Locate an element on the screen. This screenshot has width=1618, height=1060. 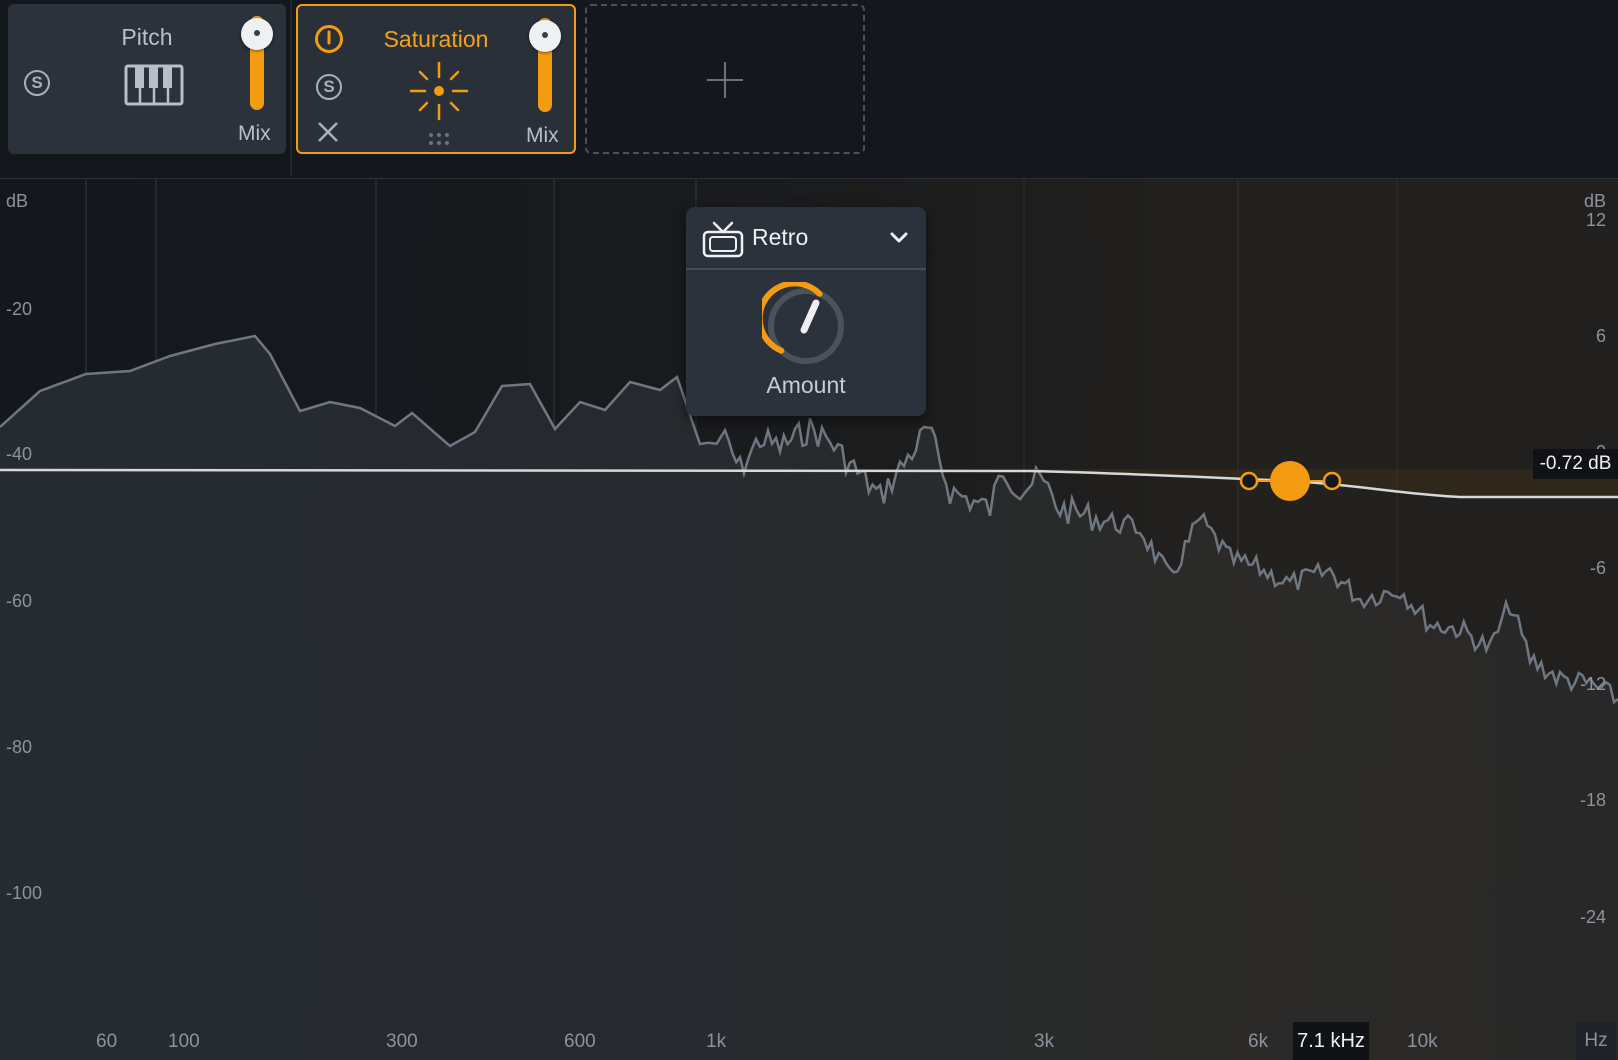
freq-label: 100 is located at coordinates (184, 1041).